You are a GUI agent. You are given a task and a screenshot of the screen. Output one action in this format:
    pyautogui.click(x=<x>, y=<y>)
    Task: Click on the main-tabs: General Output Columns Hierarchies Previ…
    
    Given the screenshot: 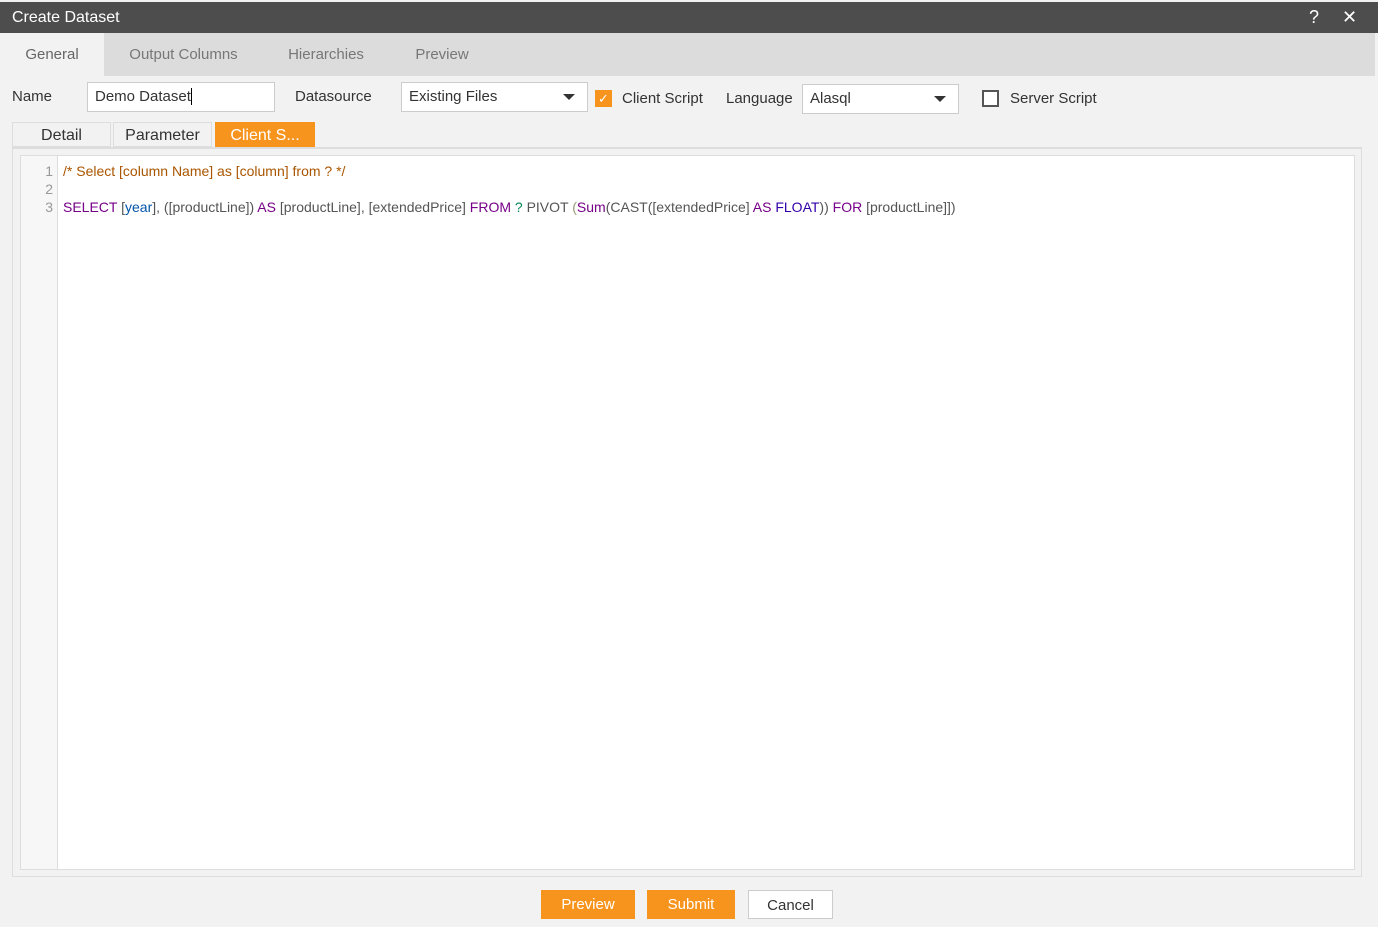 What is the action you would take?
    pyautogui.click(x=687, y=54)
    